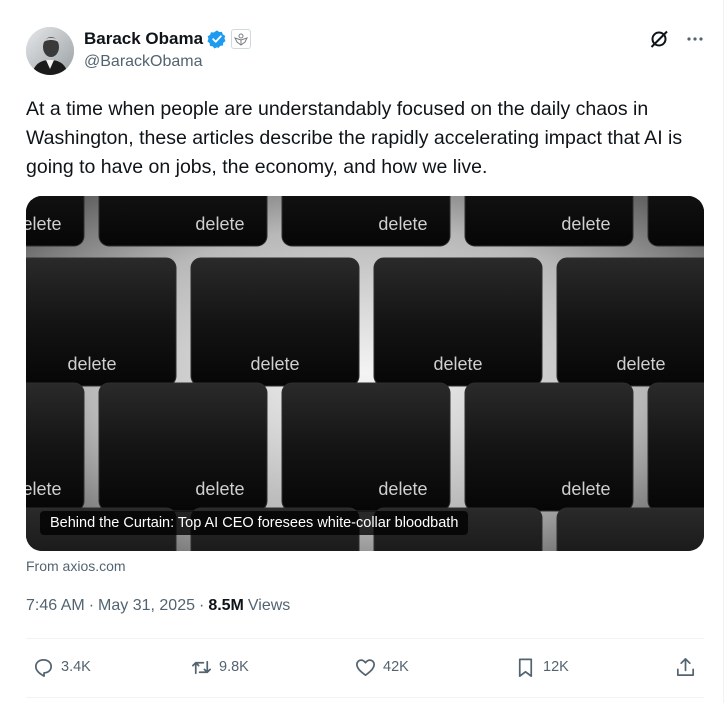  What do you see at coordinates (76, 566) in the screenshot?
I see `link-source: From axios.com` at bounding box center [76, 566].